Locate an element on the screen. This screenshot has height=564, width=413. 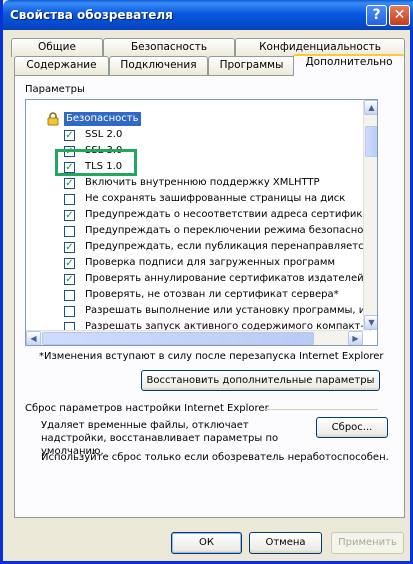
tab-content: Содержание is located at coordinates (61, 65).